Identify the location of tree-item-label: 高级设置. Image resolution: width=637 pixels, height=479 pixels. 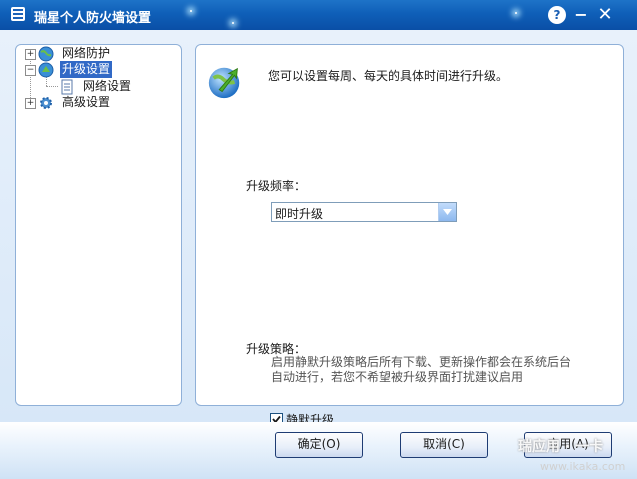
(86, 102).